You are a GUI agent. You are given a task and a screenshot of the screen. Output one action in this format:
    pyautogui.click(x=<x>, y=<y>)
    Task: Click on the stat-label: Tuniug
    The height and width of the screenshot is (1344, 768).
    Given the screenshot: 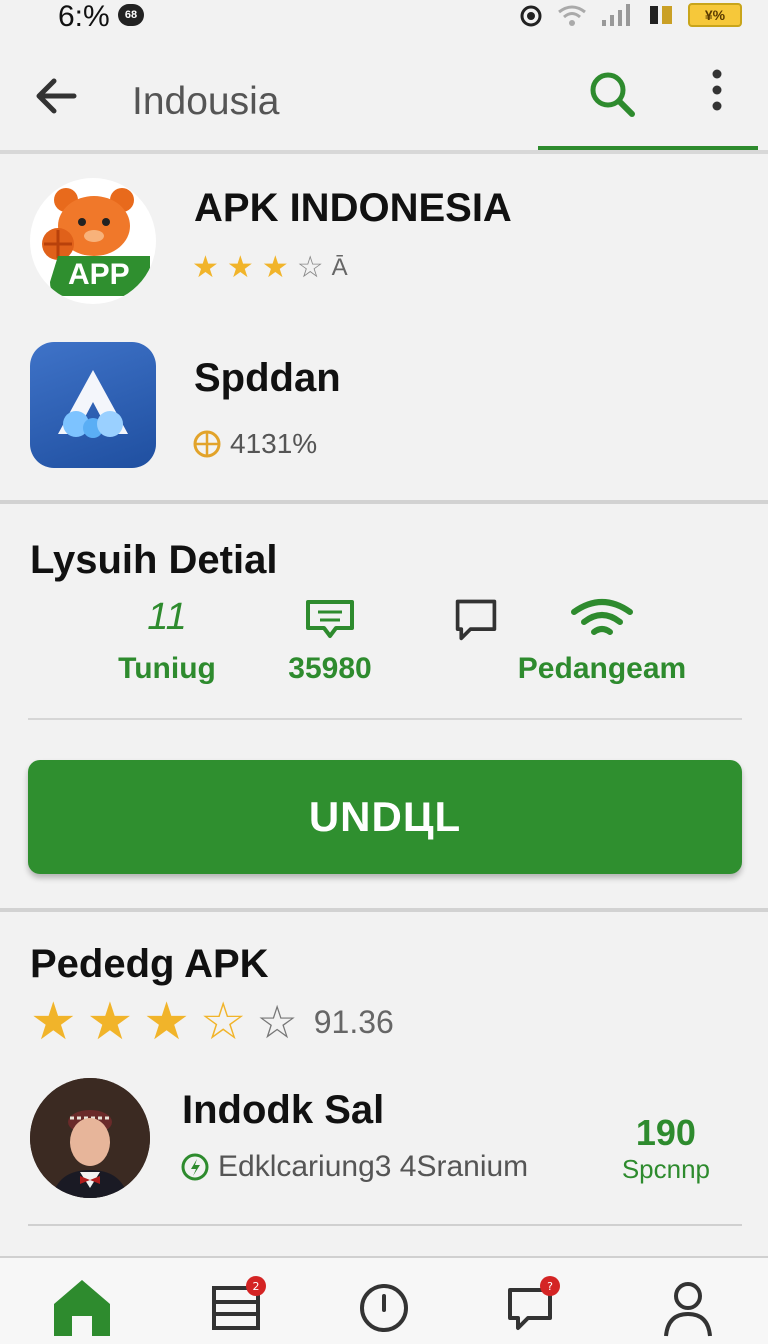 What is the action you would take?
    pyautogui.click(x=167, y=668)
    